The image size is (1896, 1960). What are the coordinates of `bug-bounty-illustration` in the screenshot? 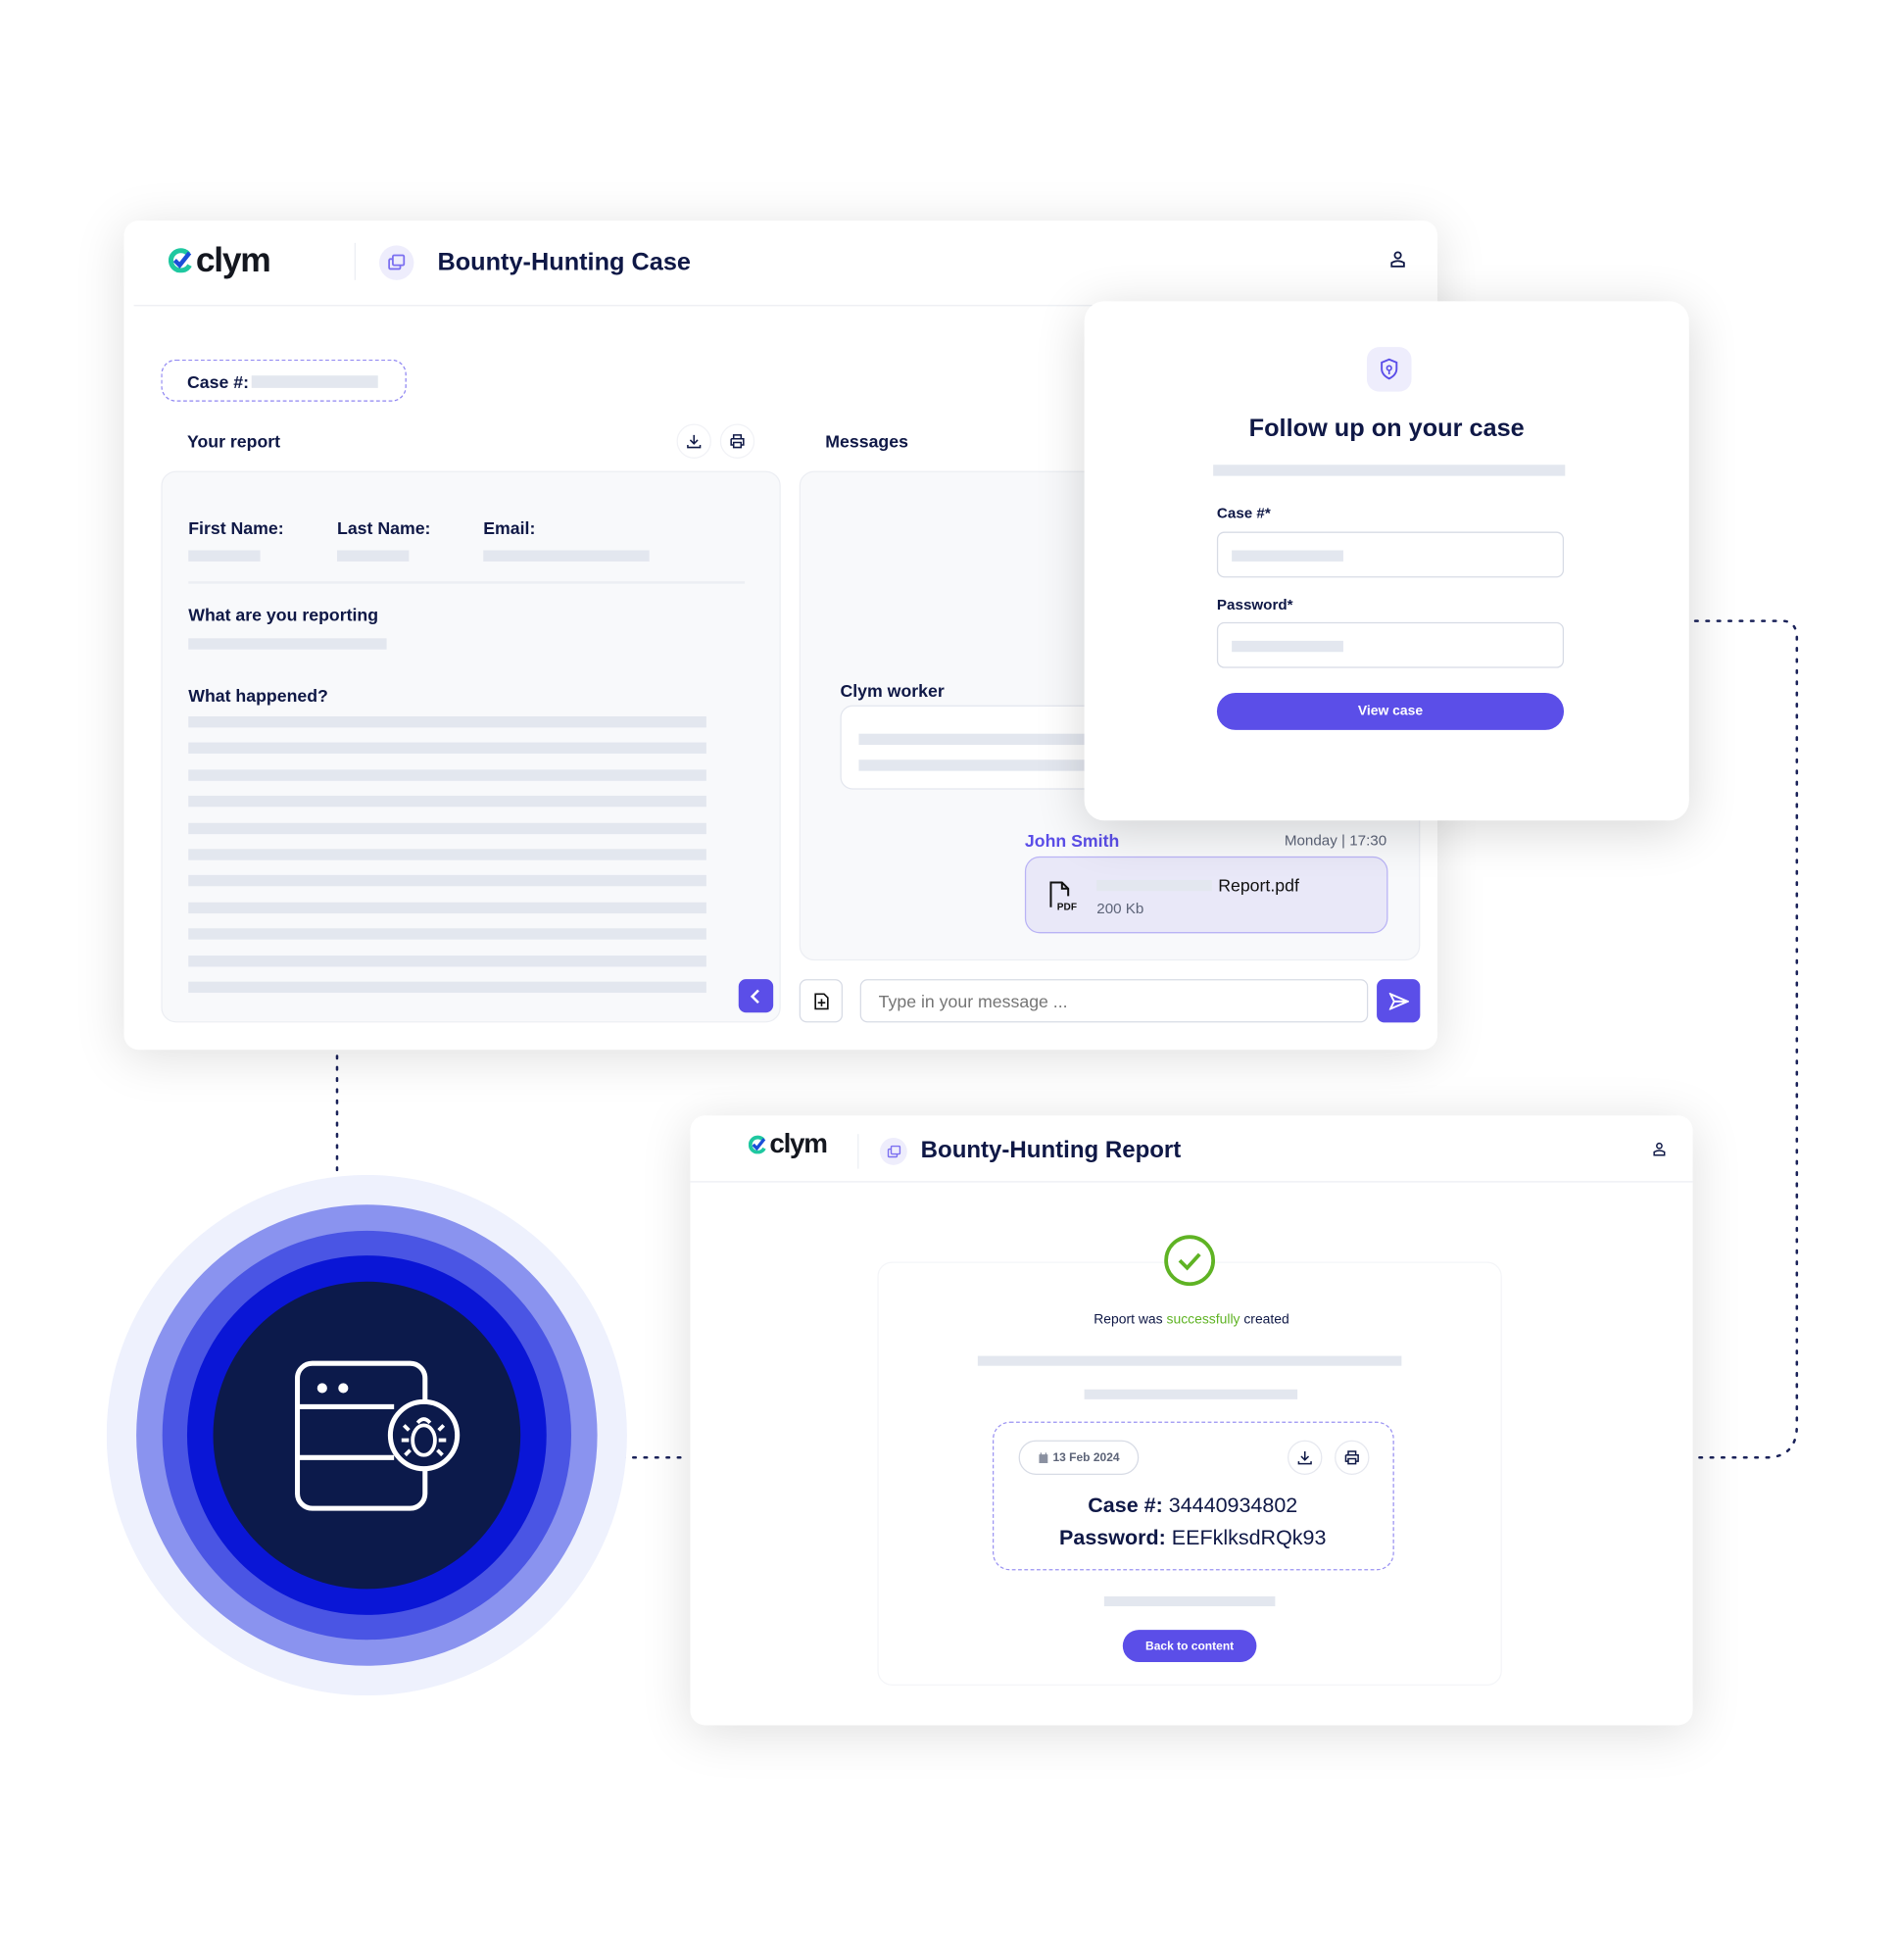 It's located at (367, 1435).